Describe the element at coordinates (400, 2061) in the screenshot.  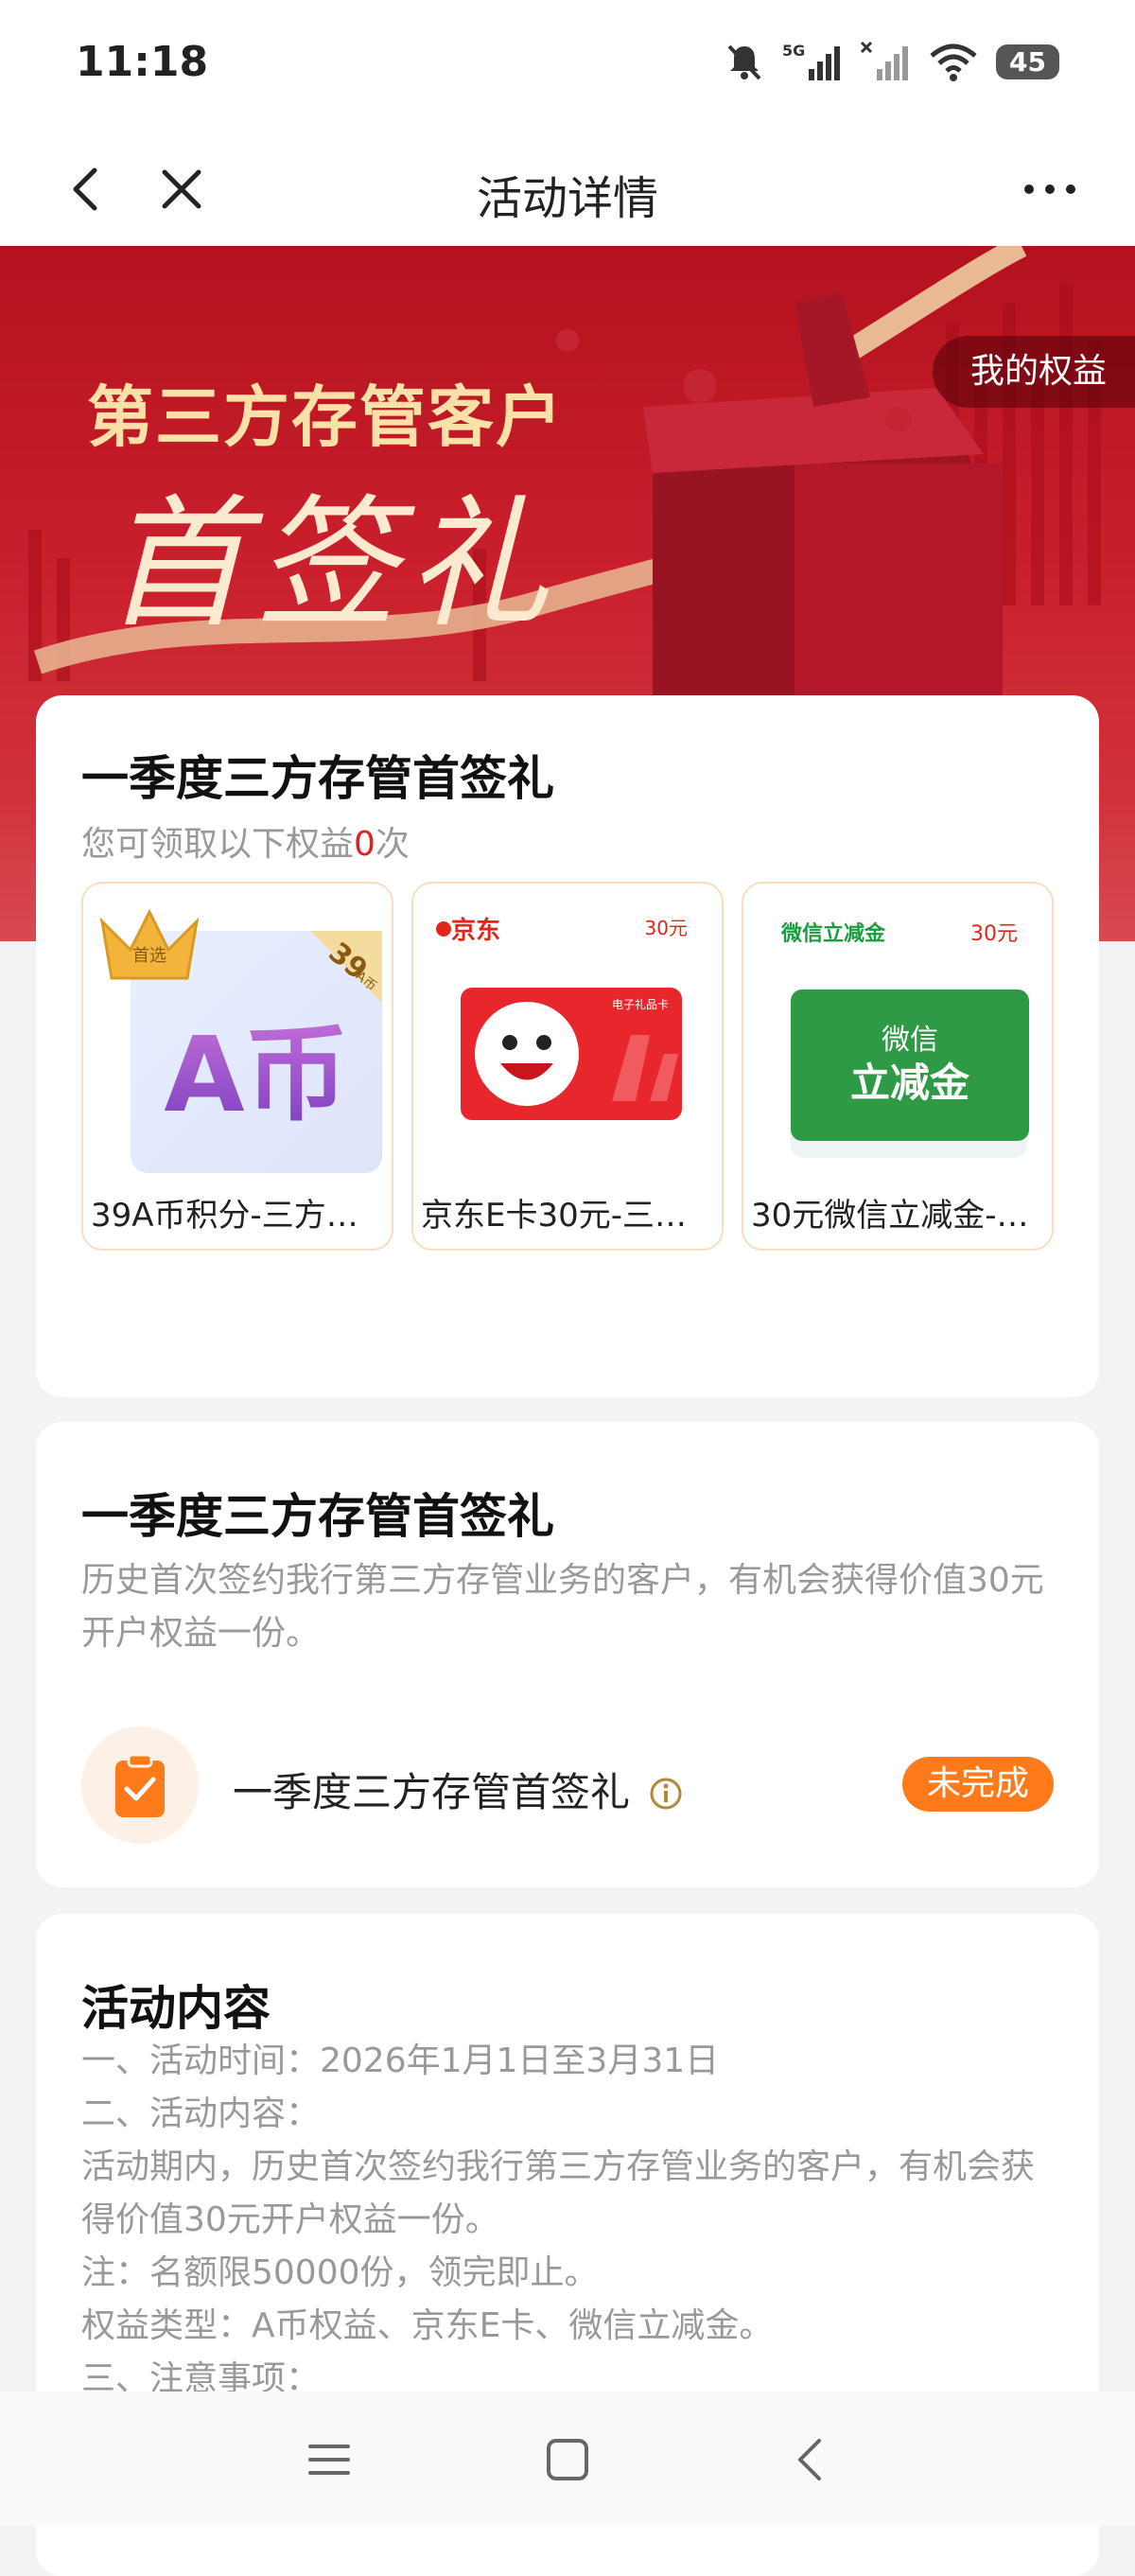
I see `content-line: 一、活动时间：2026年1月1日至3月31日` at that location.